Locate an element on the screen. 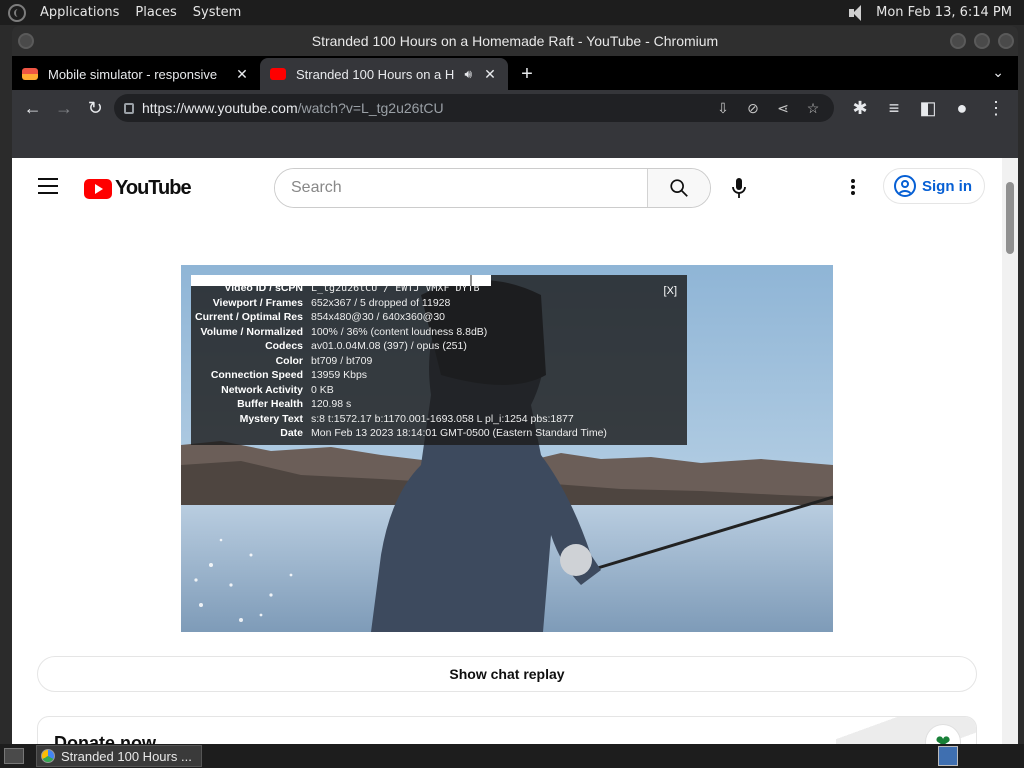 Image resolution: width=1024 pixels, height=768 pixels. voice-search-button is located at coordinates (739, 188).